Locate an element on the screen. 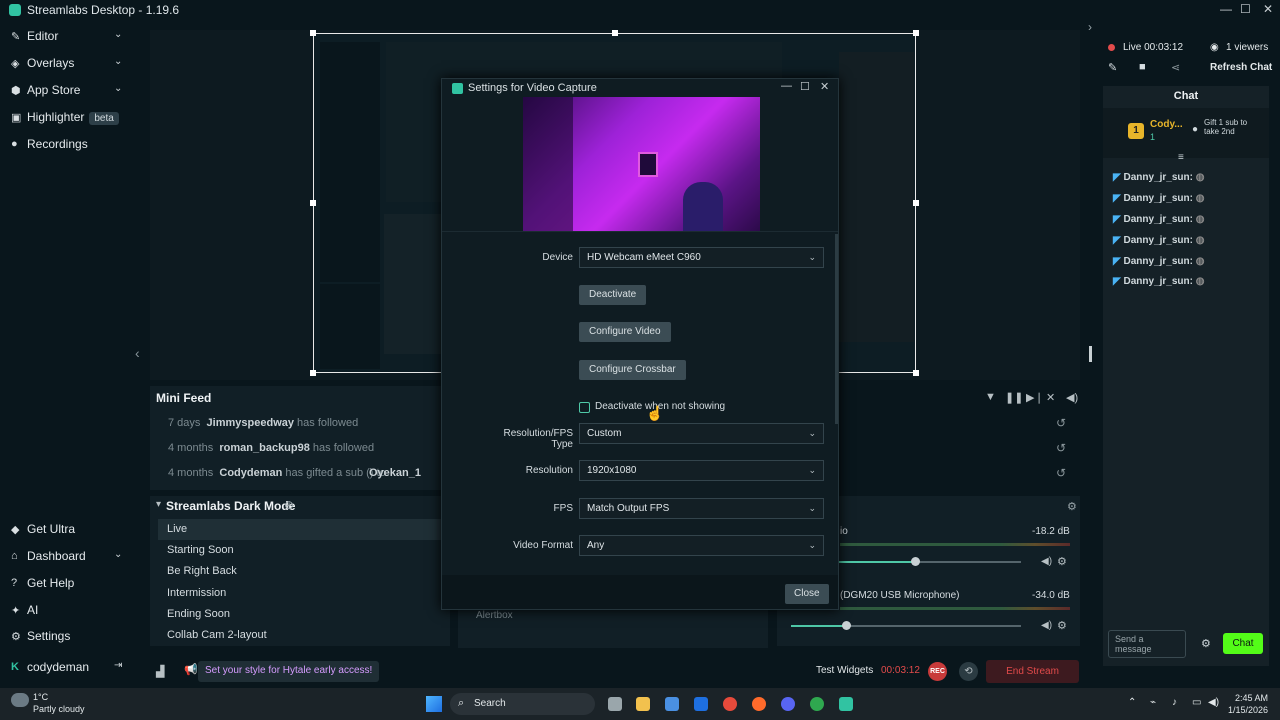 The width and height of the screenshot is (1280, 720). sidebar-item-editor: ✎ Editor ⌄ is located at coordinates (68, 36).